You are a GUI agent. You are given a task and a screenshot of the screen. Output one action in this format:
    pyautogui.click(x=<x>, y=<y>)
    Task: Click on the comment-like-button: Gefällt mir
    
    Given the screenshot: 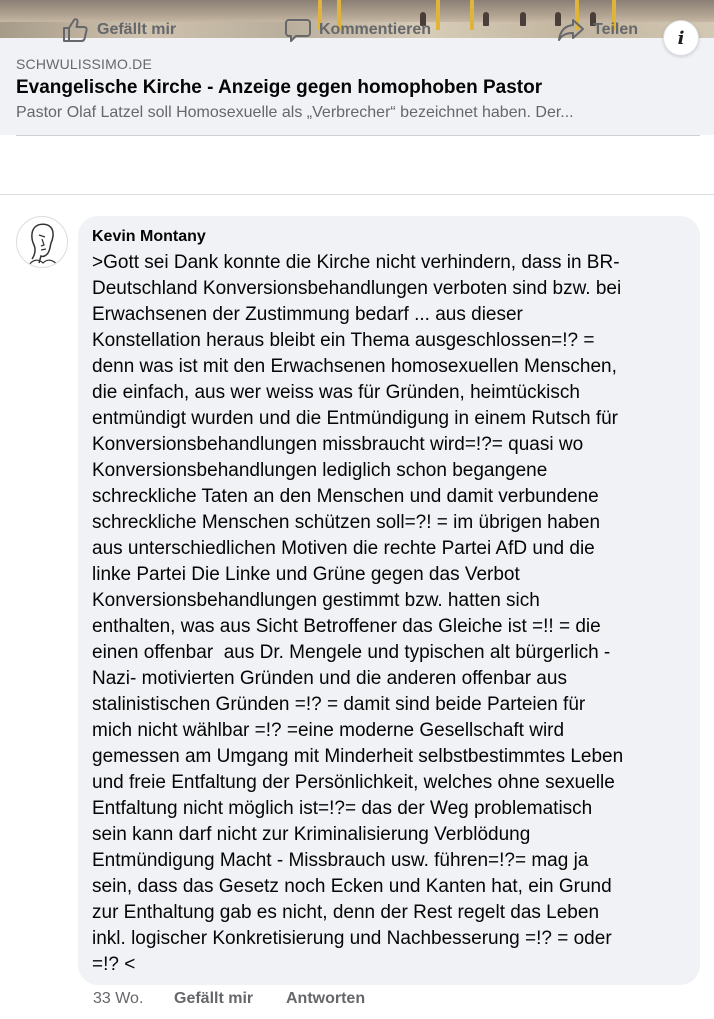 What is the action you would take?
    pyautogui.click(x=213, y=999)
    